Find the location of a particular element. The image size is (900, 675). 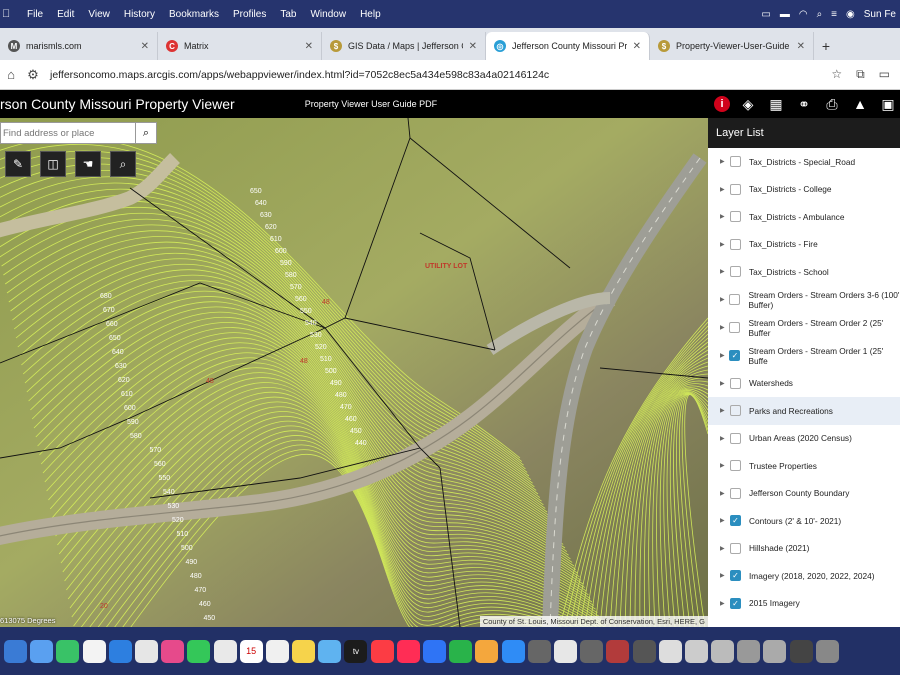

menu-tab: Tab is located at coordinates (288, 14).